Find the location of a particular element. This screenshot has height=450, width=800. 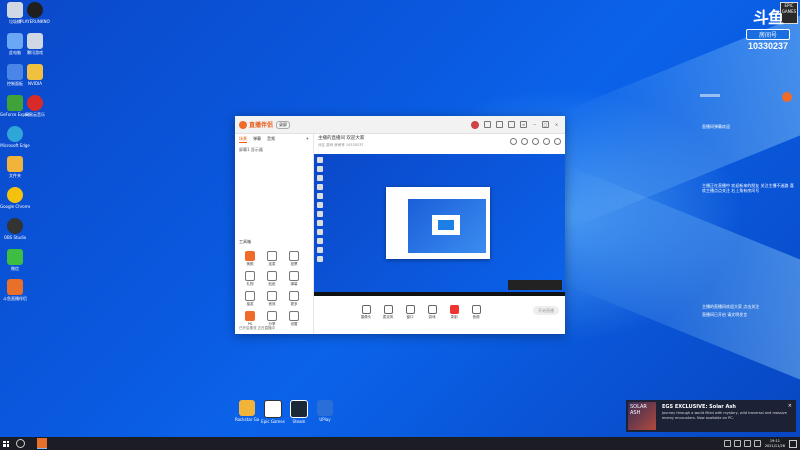

tool-pk: PK is located at coordinates (250, 319).